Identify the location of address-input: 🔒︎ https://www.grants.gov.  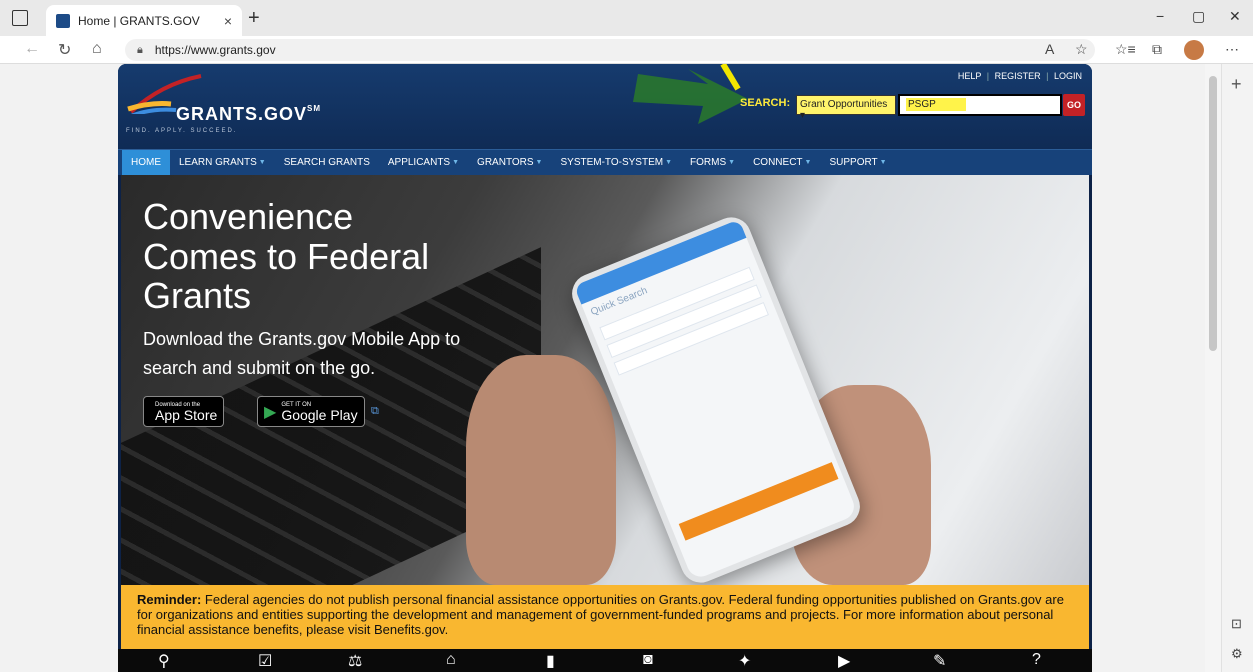
(610, 50).